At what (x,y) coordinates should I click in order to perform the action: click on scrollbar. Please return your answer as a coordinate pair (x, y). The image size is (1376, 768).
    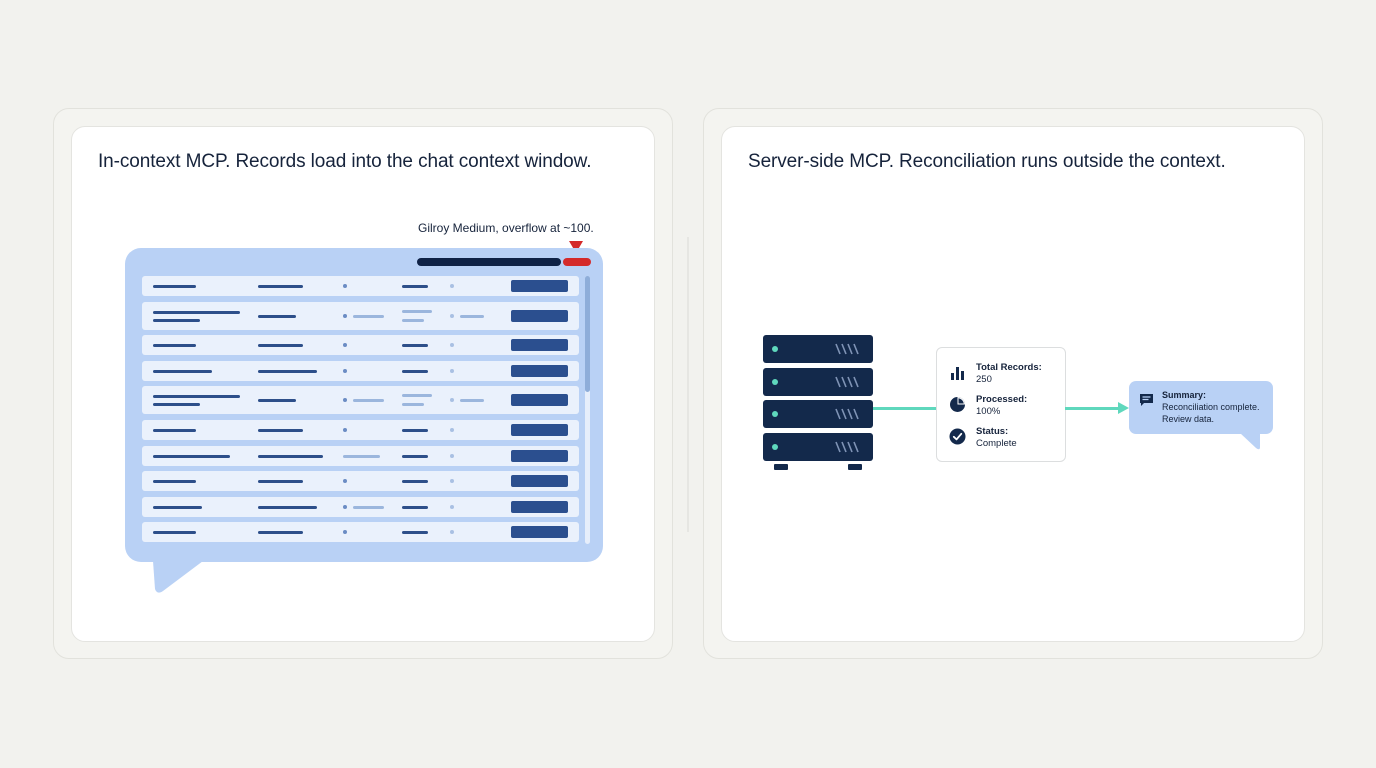
    Looking at the image, I should click on (587, 410).